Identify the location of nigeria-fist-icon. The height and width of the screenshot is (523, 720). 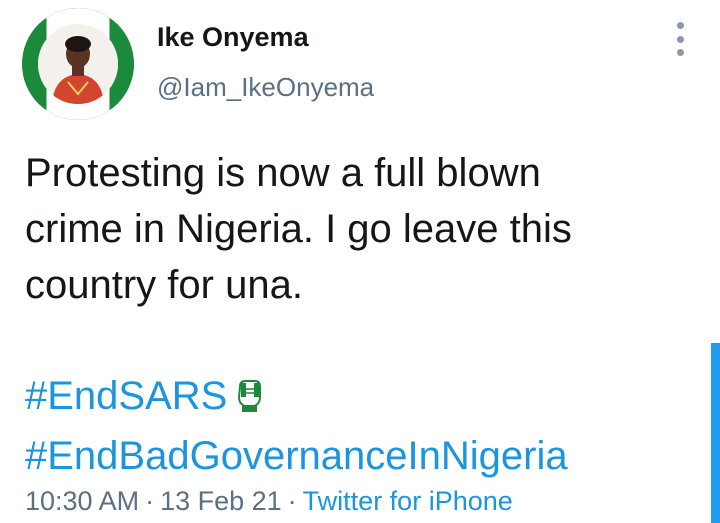
(249, 400).